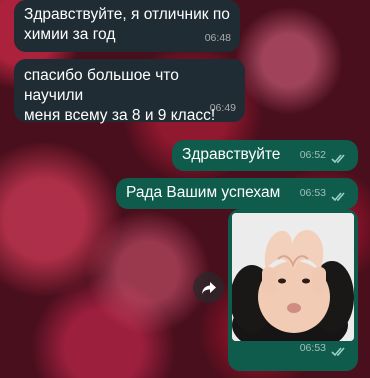 The width and height of the screenshot is (370, 378). What do you see at coordinates (101, 85) in the screenshot?
I see `message-text-line: спасибо большое что научили` at bounding box center [101, 85].